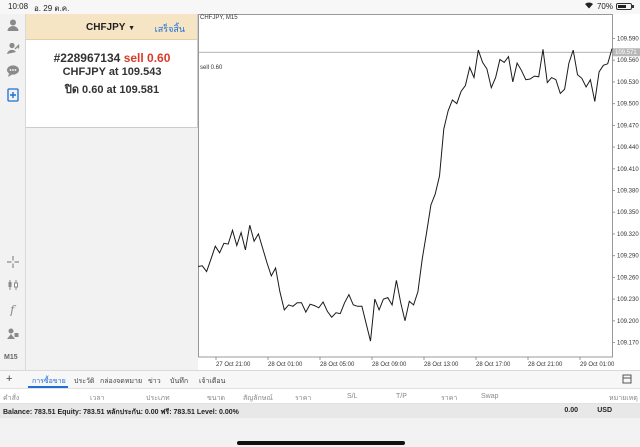 This screenshot has height=447, width=640. I want to click on y-tick-label: 109.590, so click(628, 39).